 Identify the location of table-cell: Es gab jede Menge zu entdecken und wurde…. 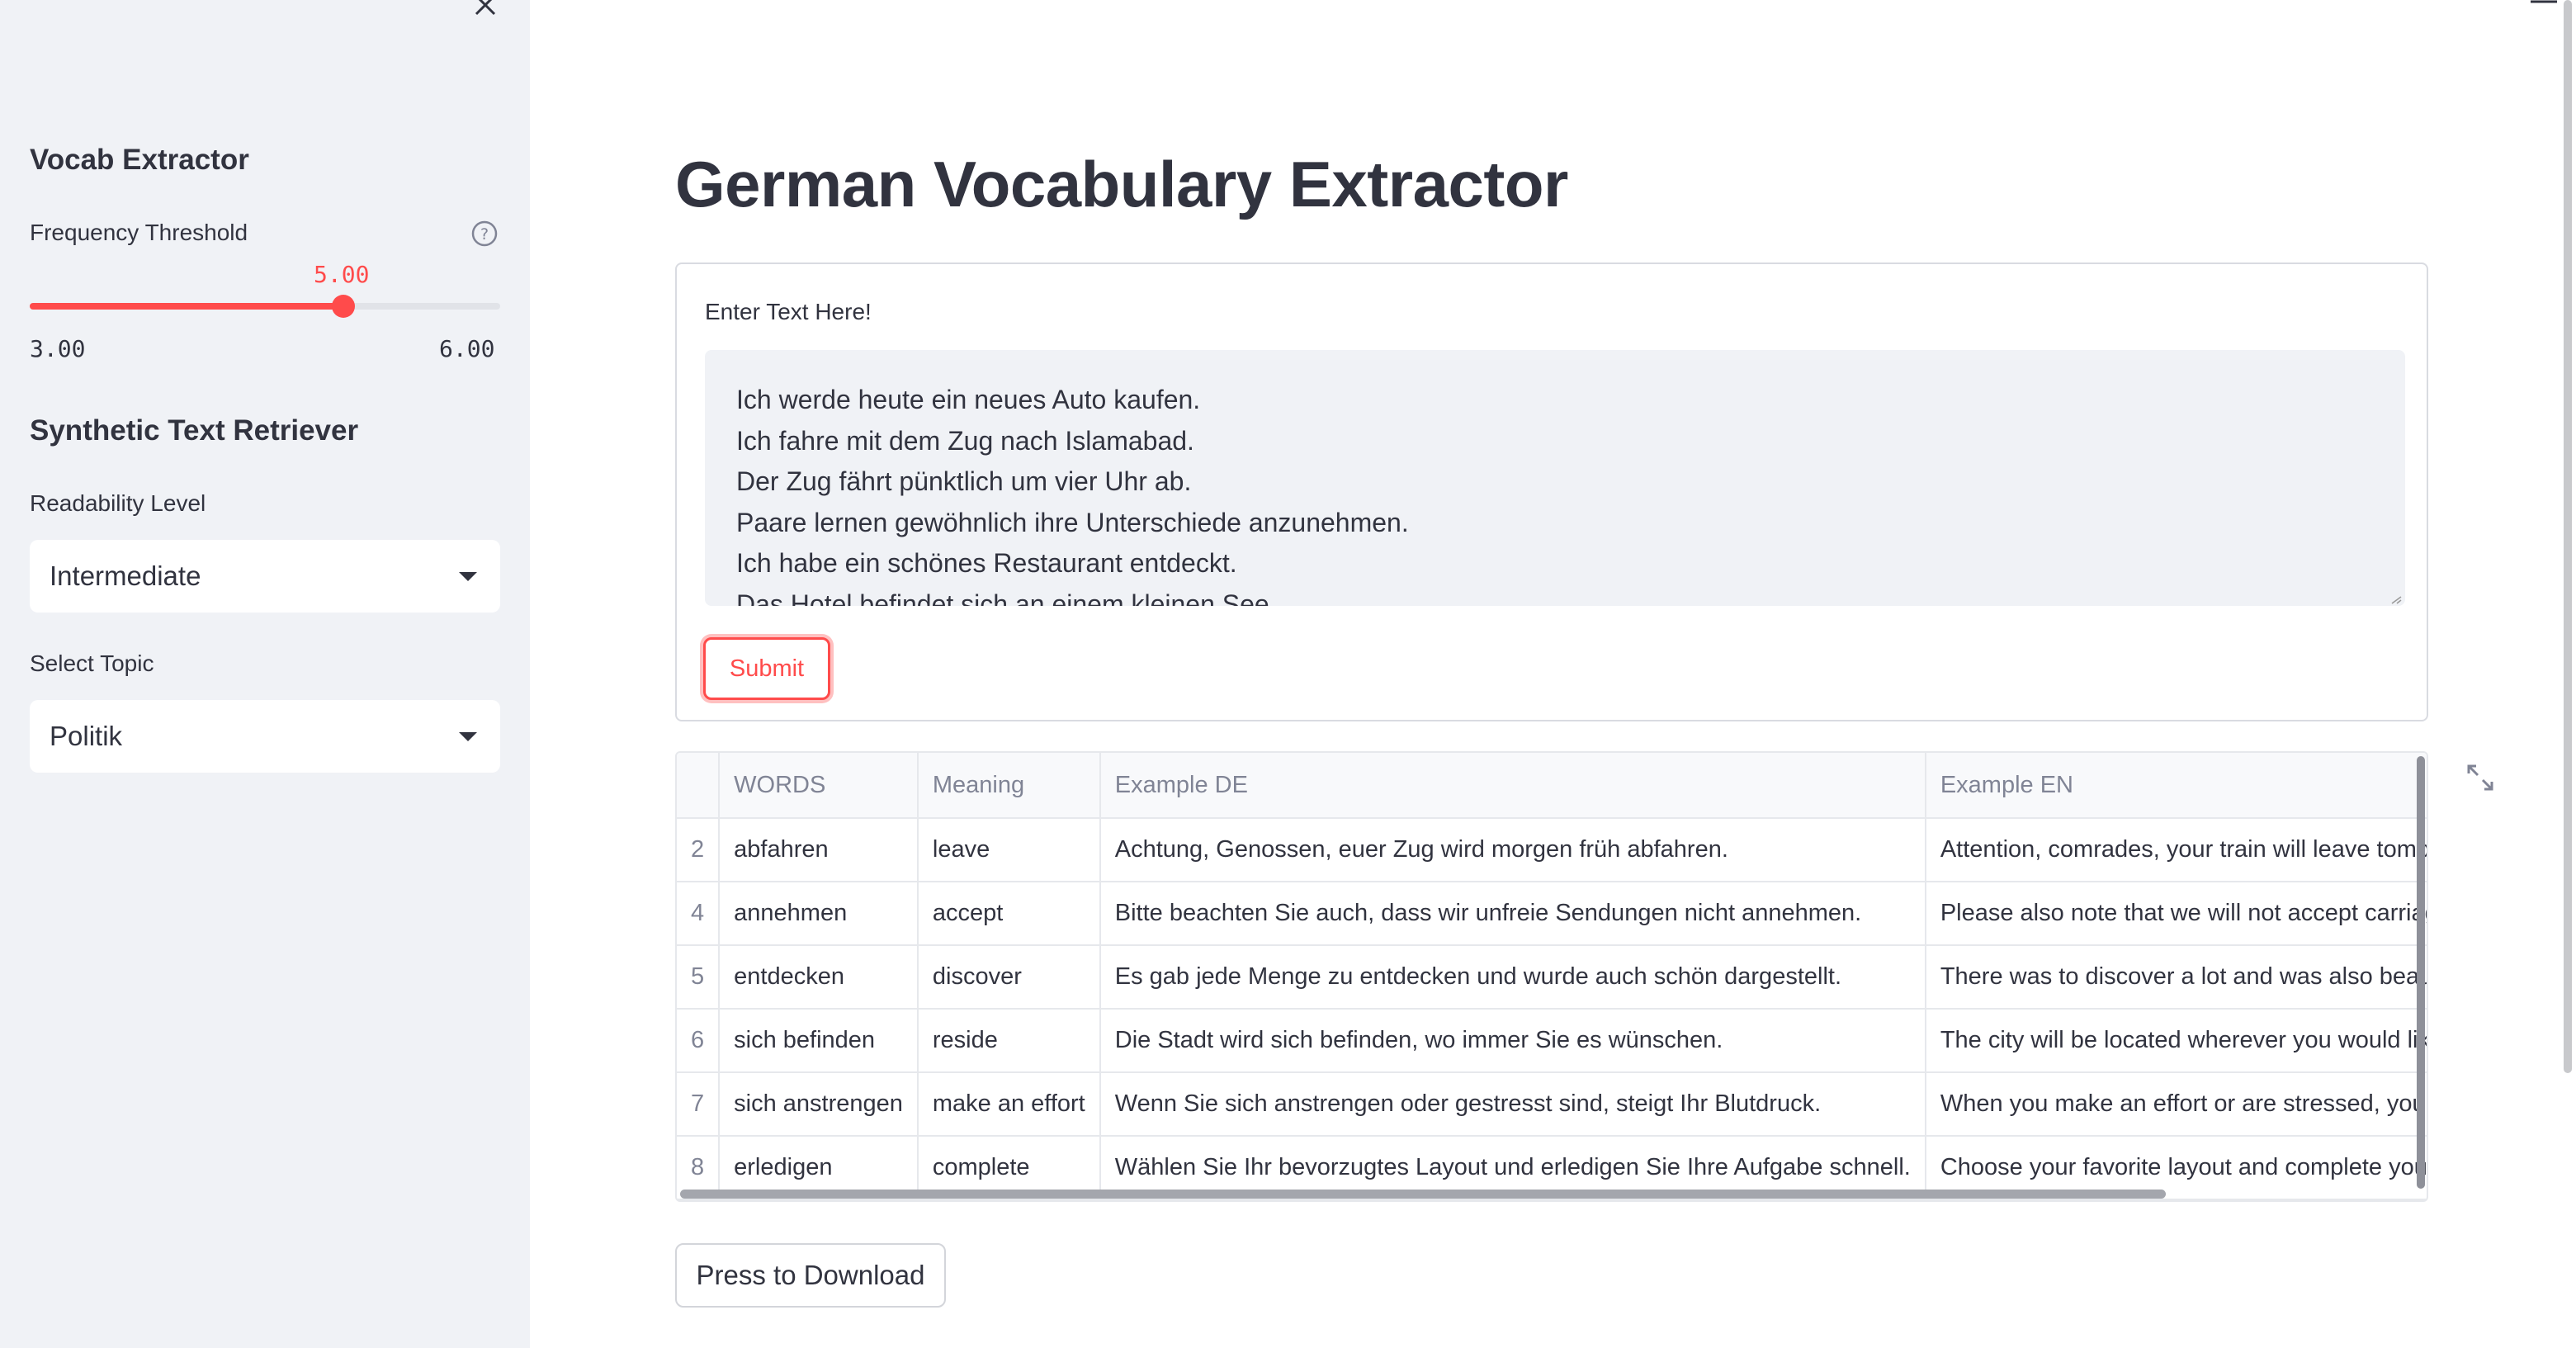
(1512, 977).